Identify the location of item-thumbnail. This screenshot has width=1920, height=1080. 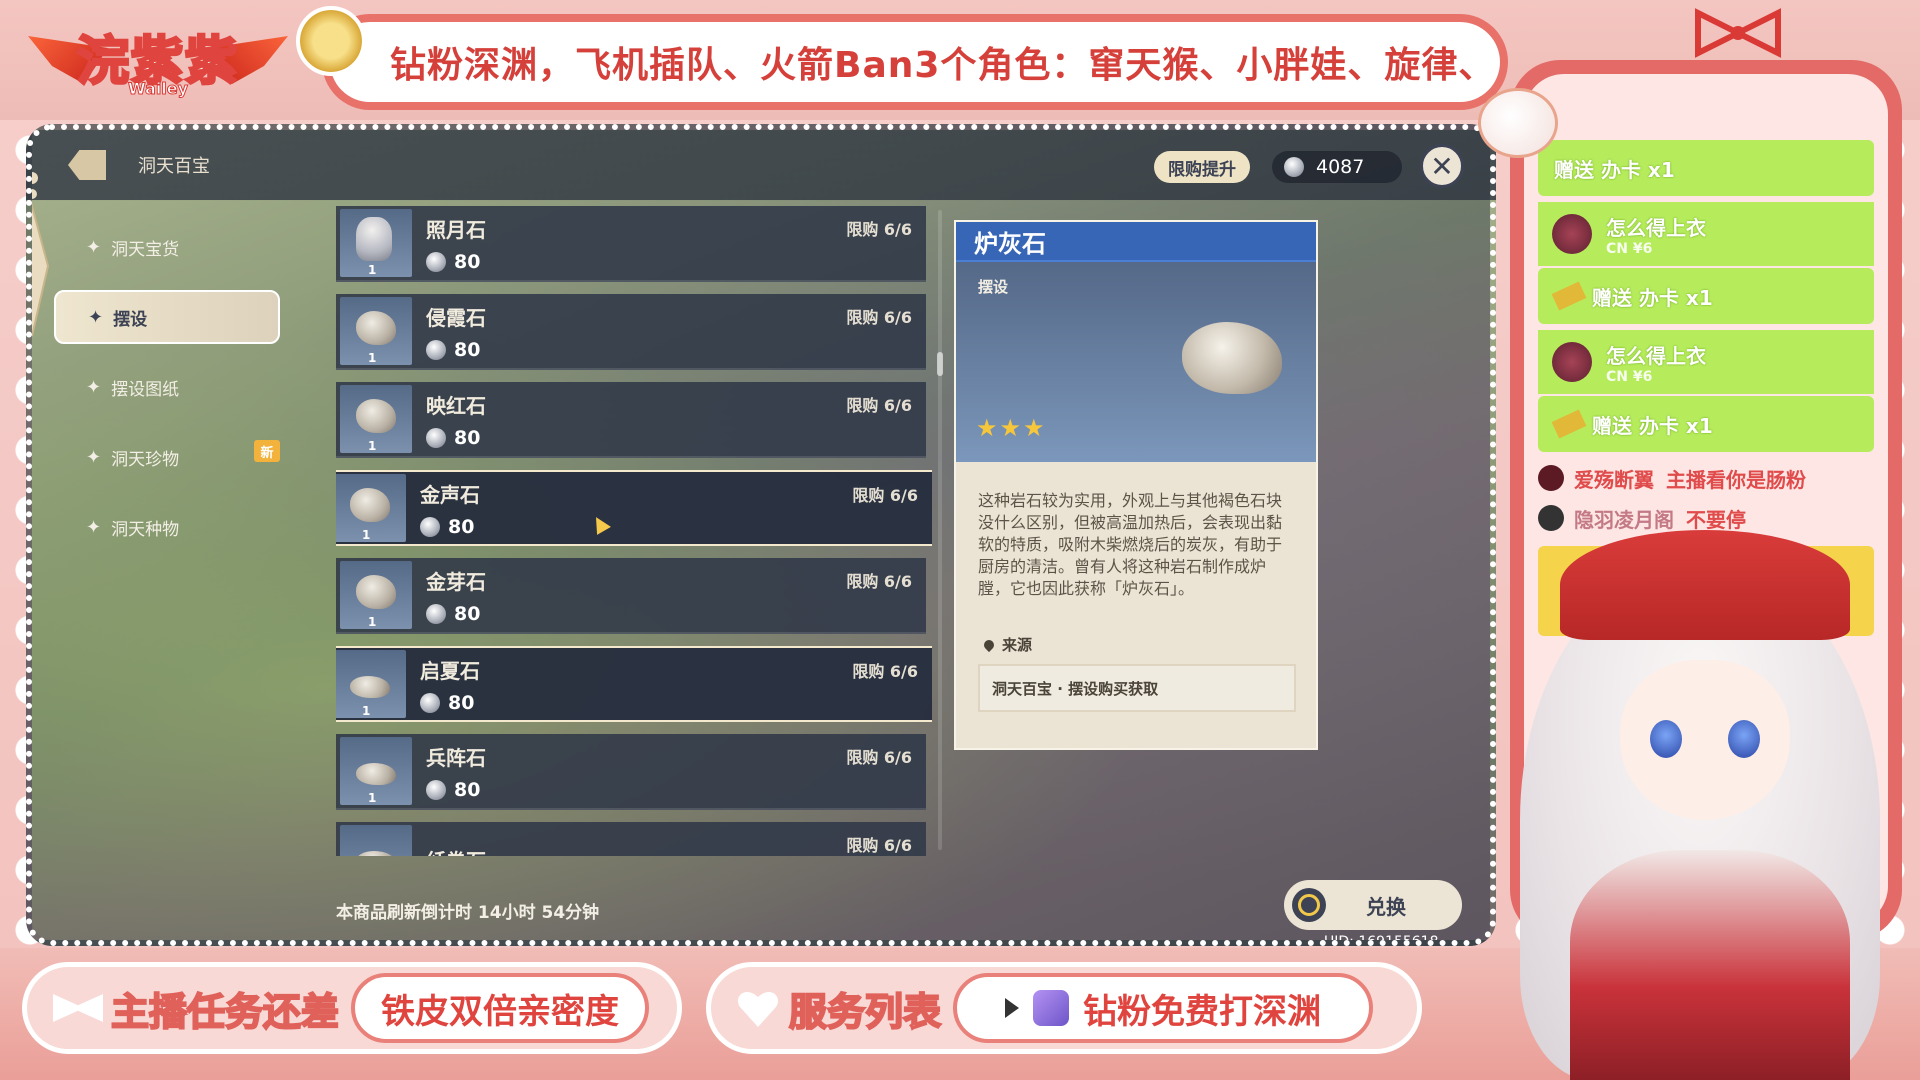
(376, 840).